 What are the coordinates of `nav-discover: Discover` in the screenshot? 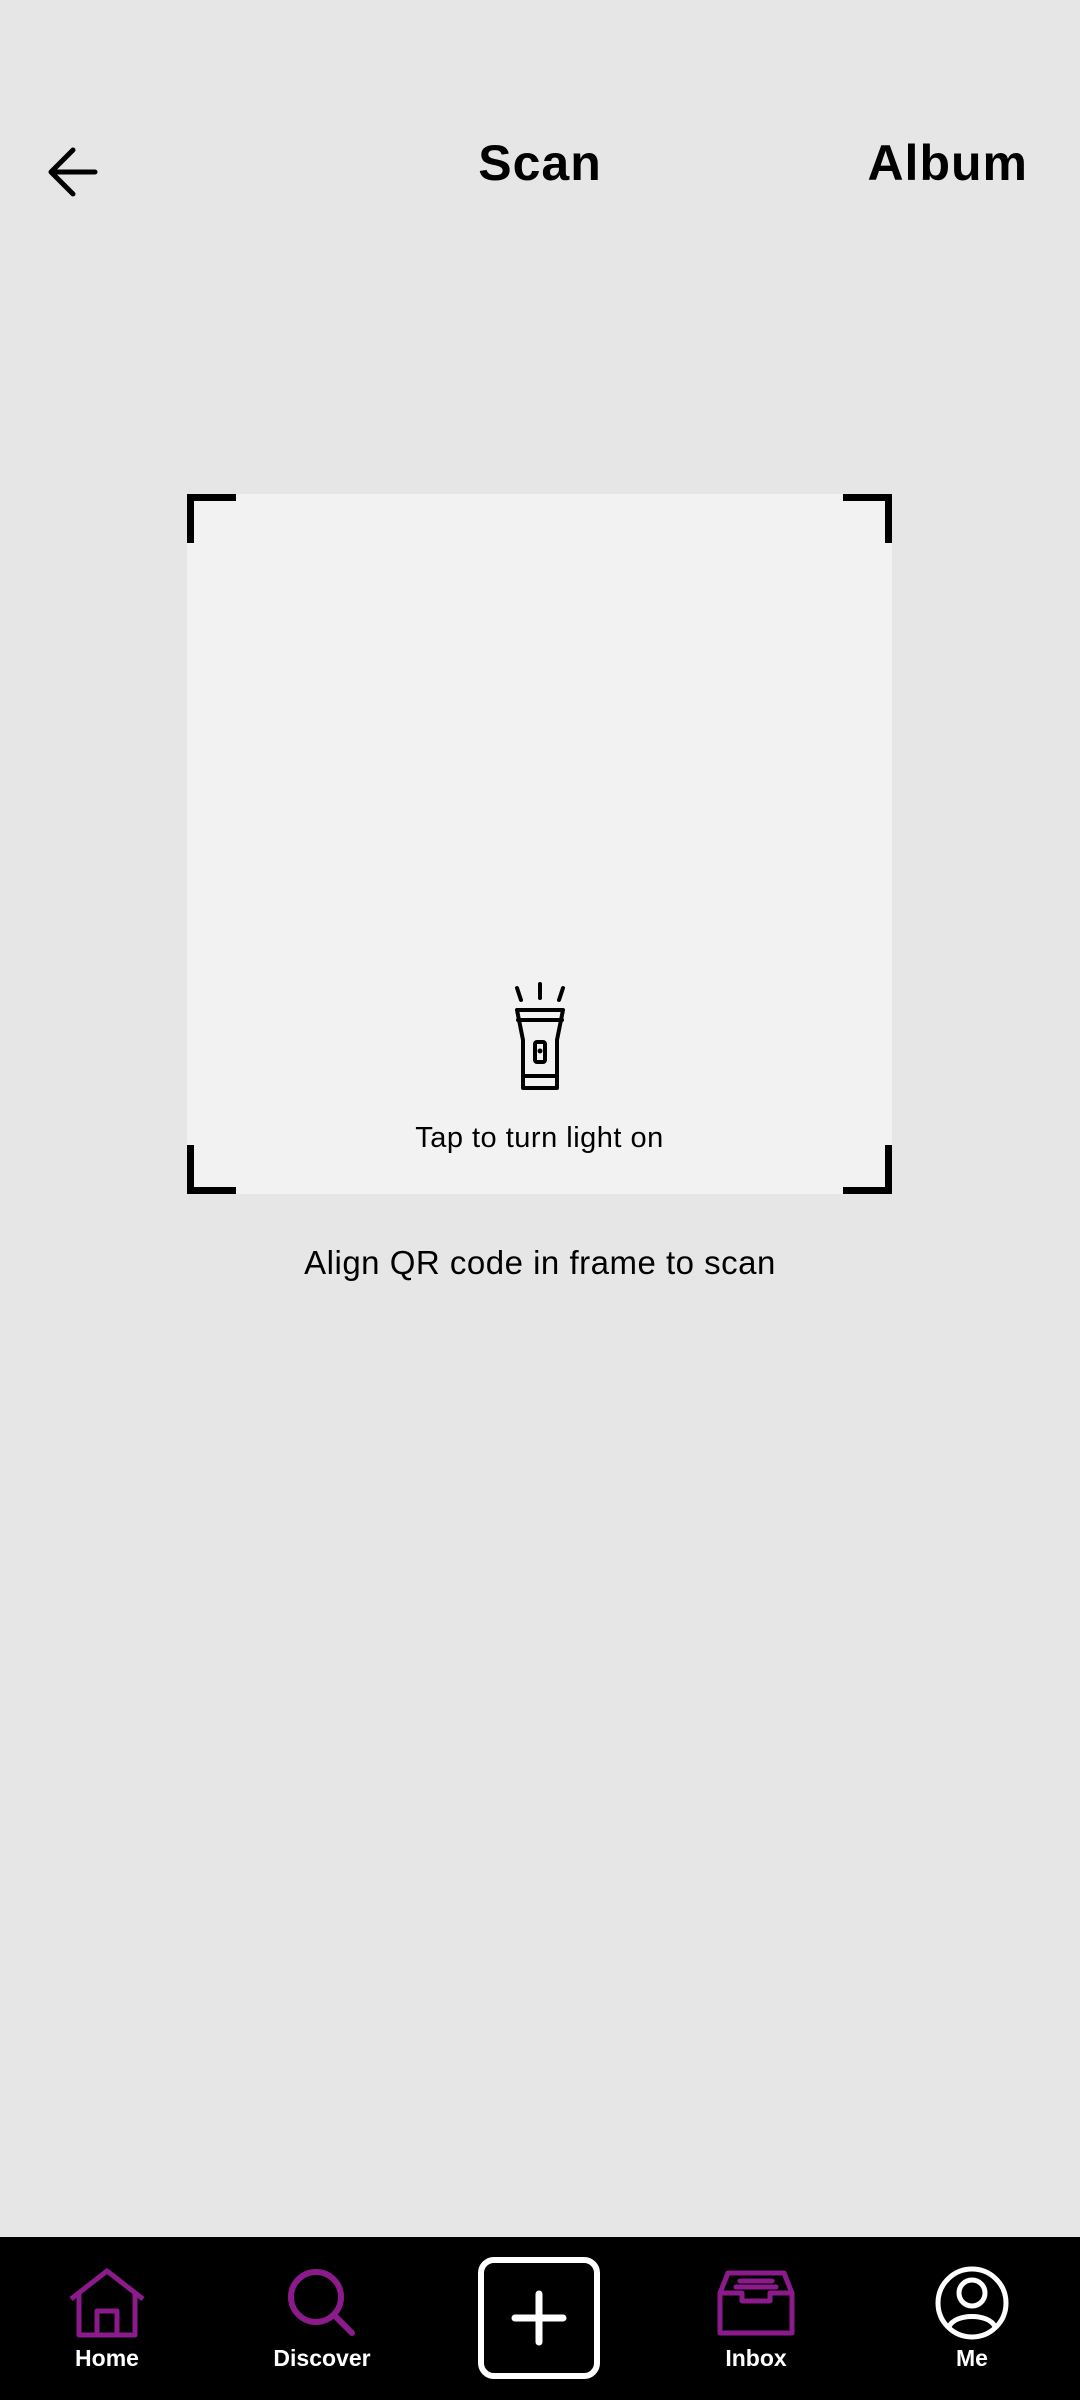 It's located at (322, 2318).